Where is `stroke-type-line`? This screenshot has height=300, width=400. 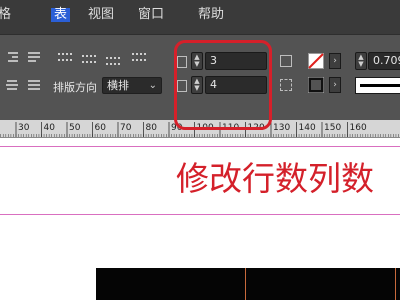 stroke-type-line is located at coordinates (380, 85).